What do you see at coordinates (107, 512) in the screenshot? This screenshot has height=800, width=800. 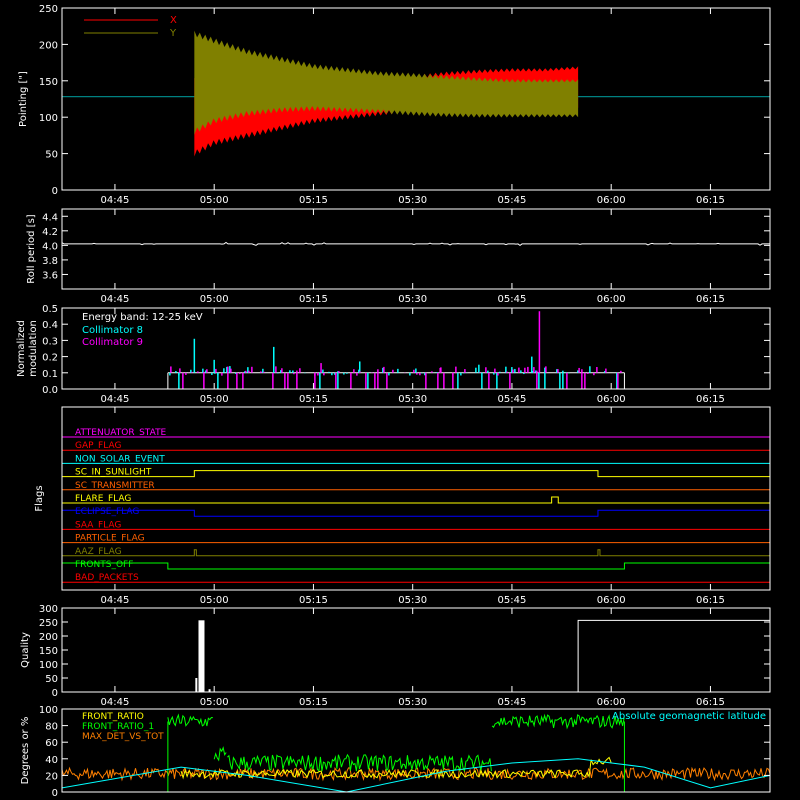 I see `flag-label: ECLIPSE_FLAG` at bounding box center [107, 512].